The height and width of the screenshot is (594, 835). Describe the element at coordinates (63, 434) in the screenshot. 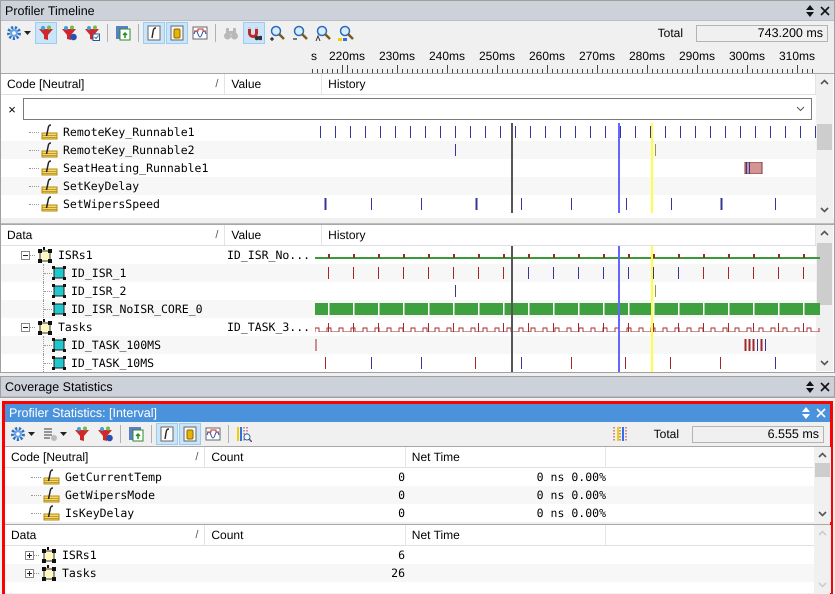

I see `caret-icon` at that location.